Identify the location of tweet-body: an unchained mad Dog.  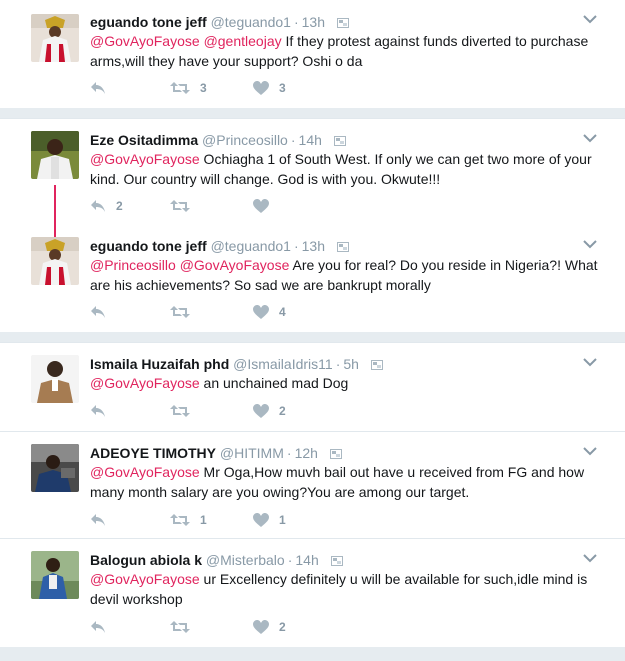
(274, 383).